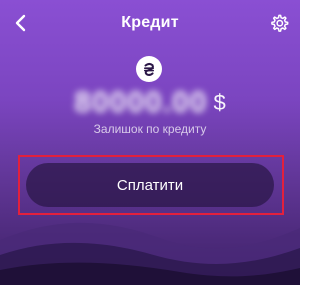  Describe the element at coordinates (150, 185) in the screenshot. I see `pay-button: Сплатити` at that location.